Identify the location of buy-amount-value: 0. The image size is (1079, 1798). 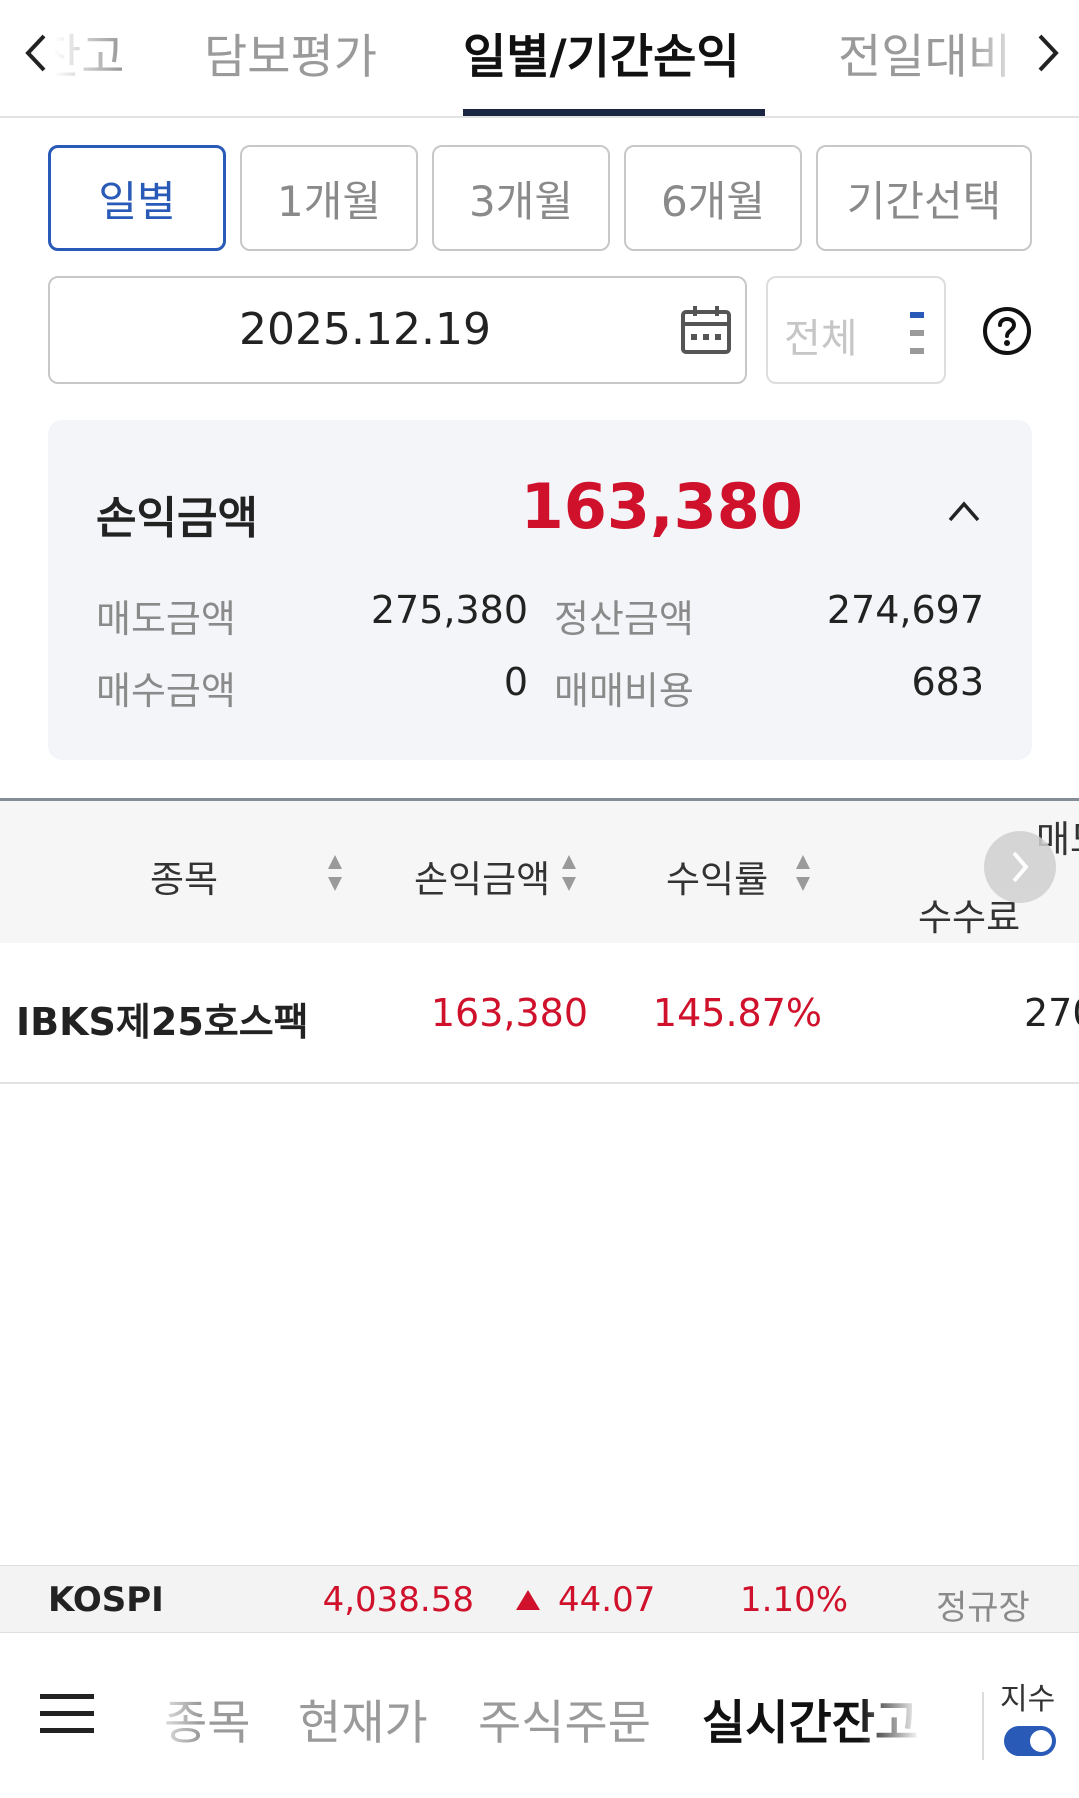
(515, 682).